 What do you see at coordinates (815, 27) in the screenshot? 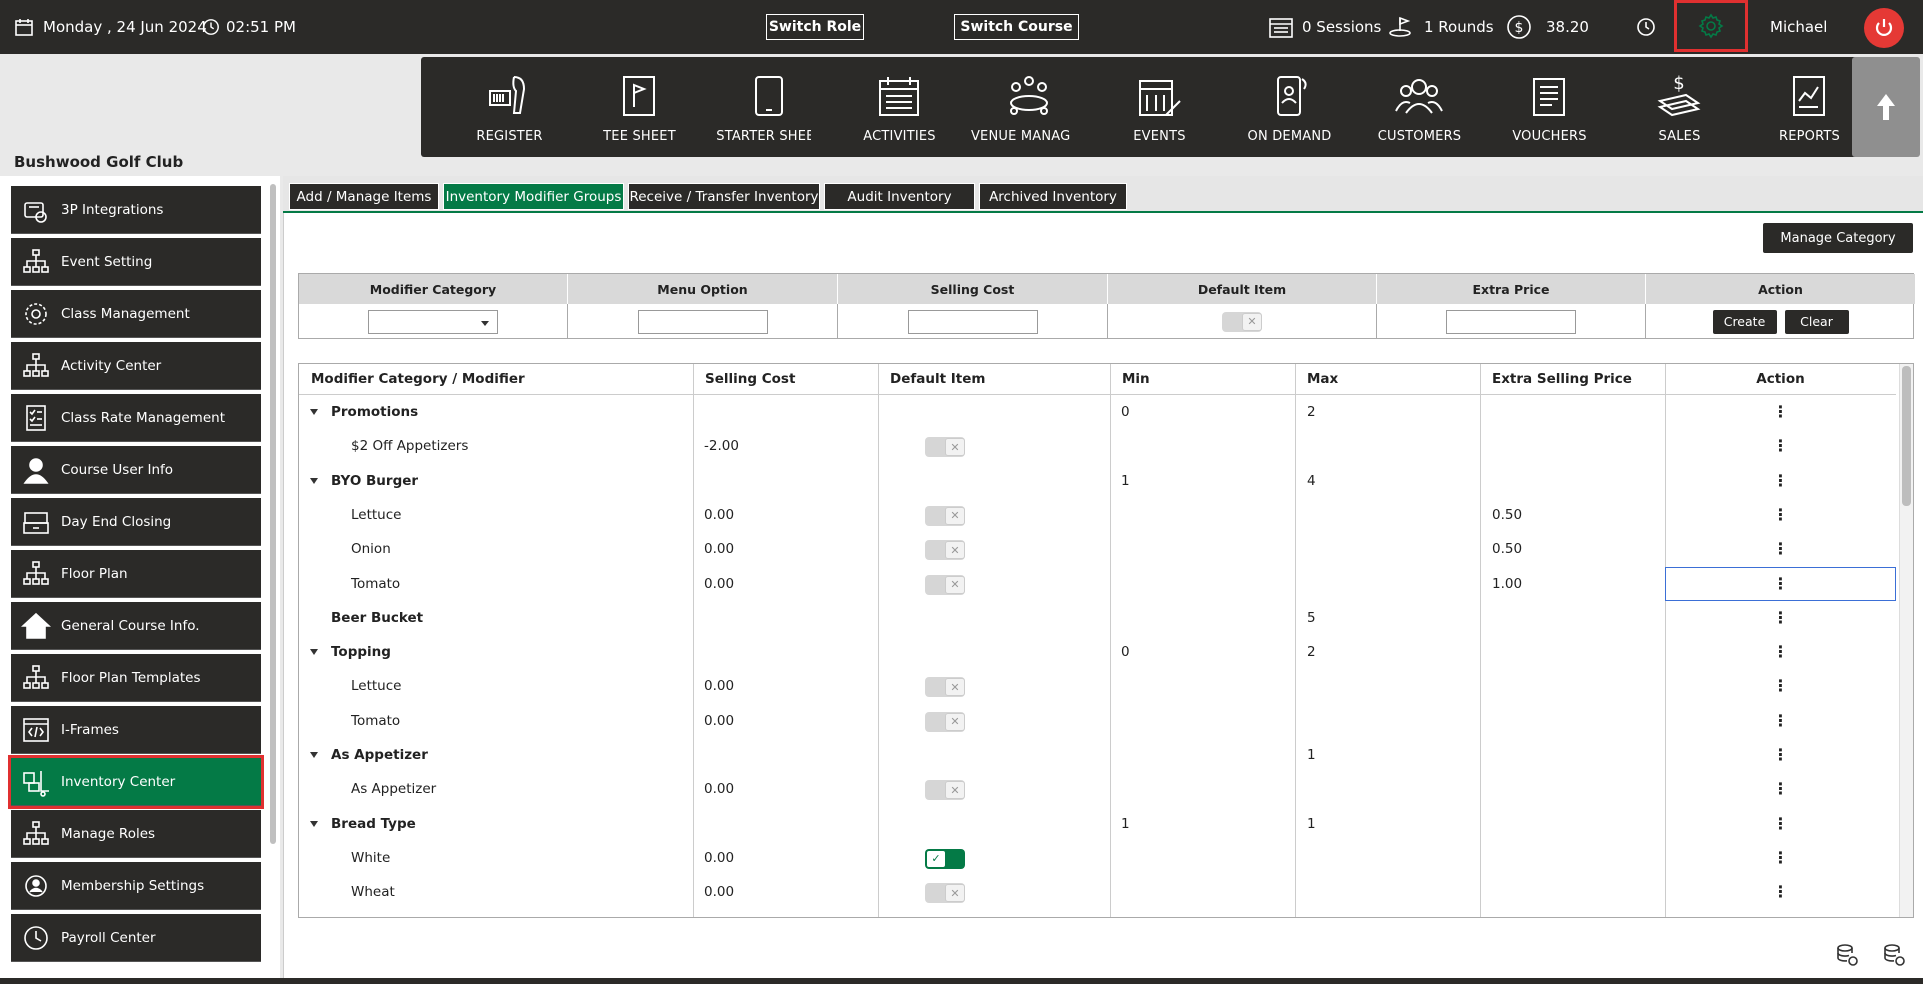
I see `switch-role-button: Switch Role` at bounding box center [815, 27].